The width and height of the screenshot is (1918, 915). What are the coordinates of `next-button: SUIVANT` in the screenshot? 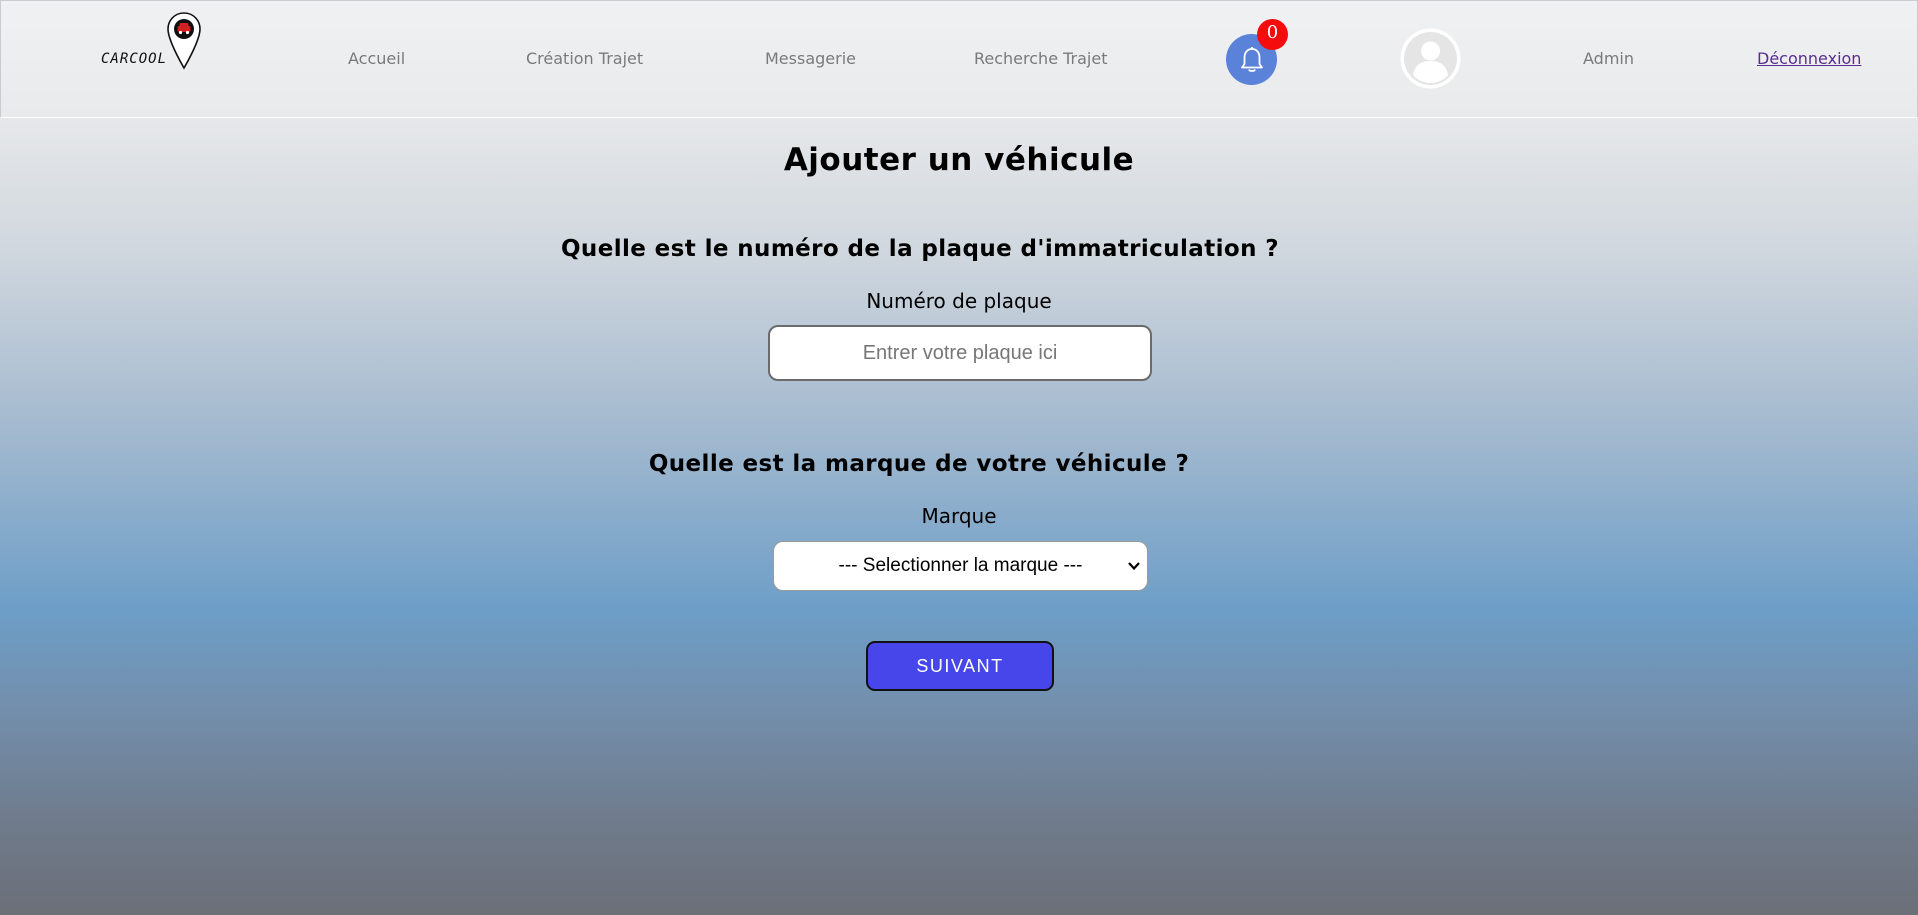 It's located at (960, 666).